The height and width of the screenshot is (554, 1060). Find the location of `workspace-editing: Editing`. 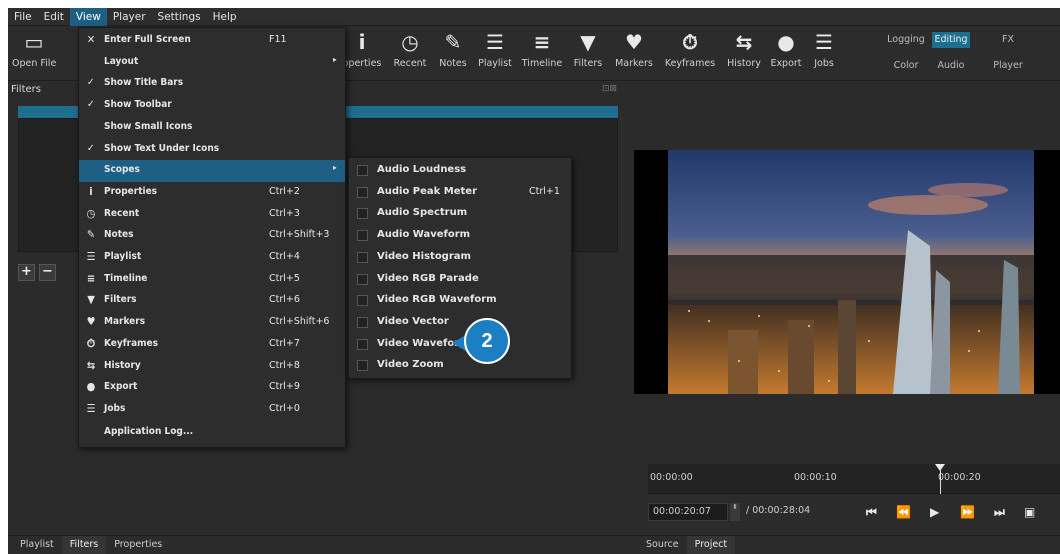

workspace-editing: Editing is located at coordinates (951, 40).